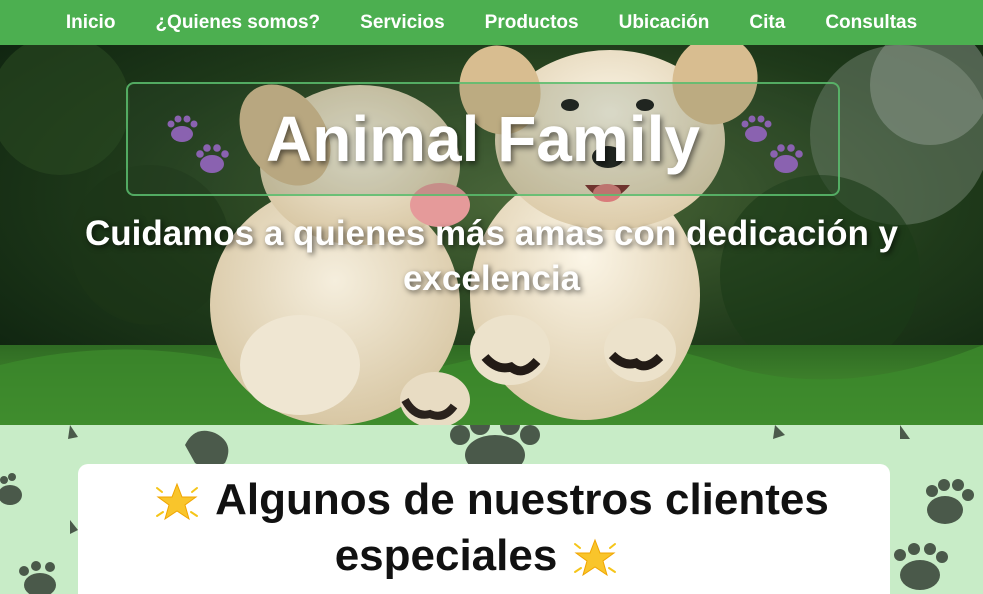  Describe the element at coordinates (664, 23) in the screenshot. I see `nav-link-ubicacion: Ubicación` at that location.